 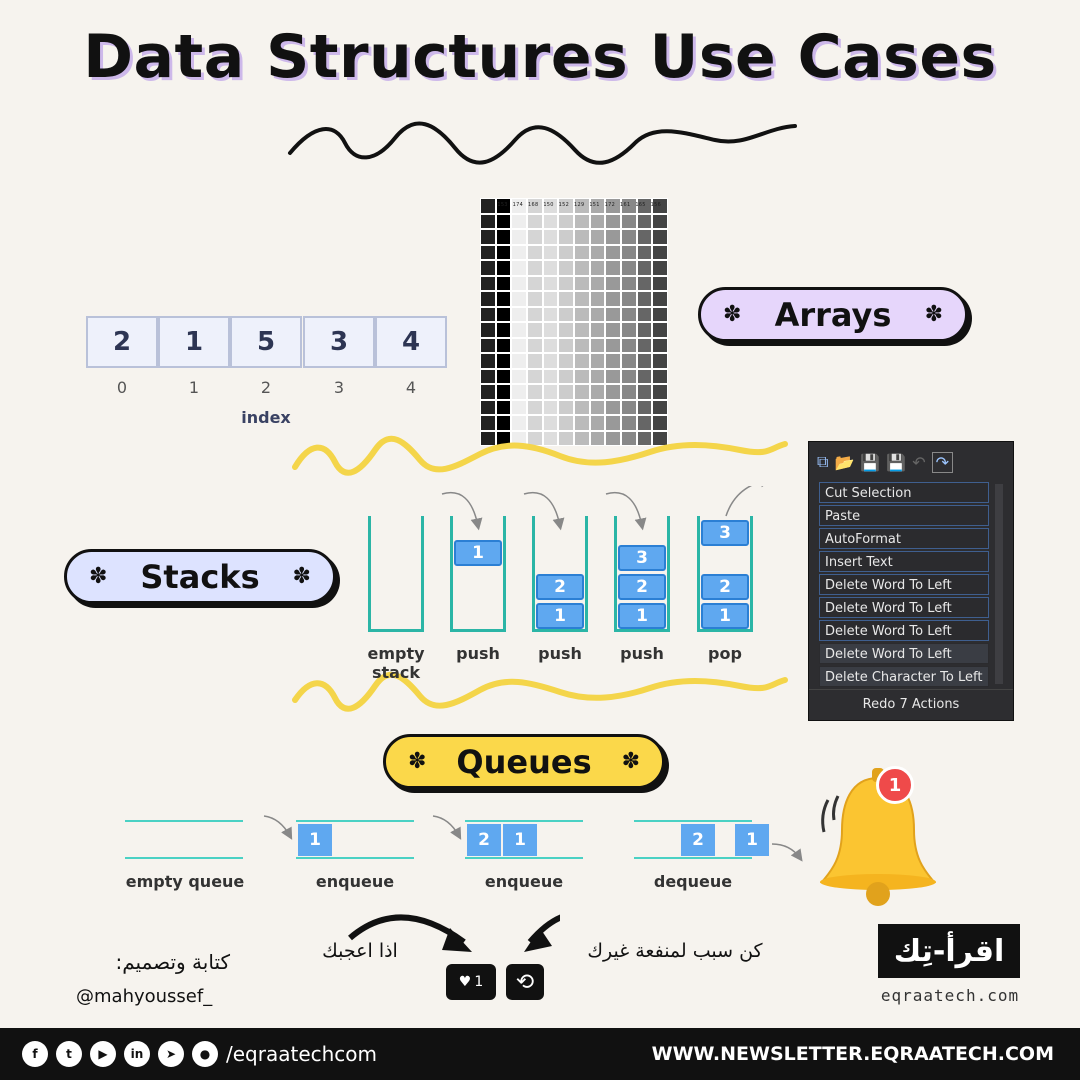 What do you see at coordinates (896, 462) in the screenshot?
I see `save-all-icon: 💾` at bounding box center [896, 462].